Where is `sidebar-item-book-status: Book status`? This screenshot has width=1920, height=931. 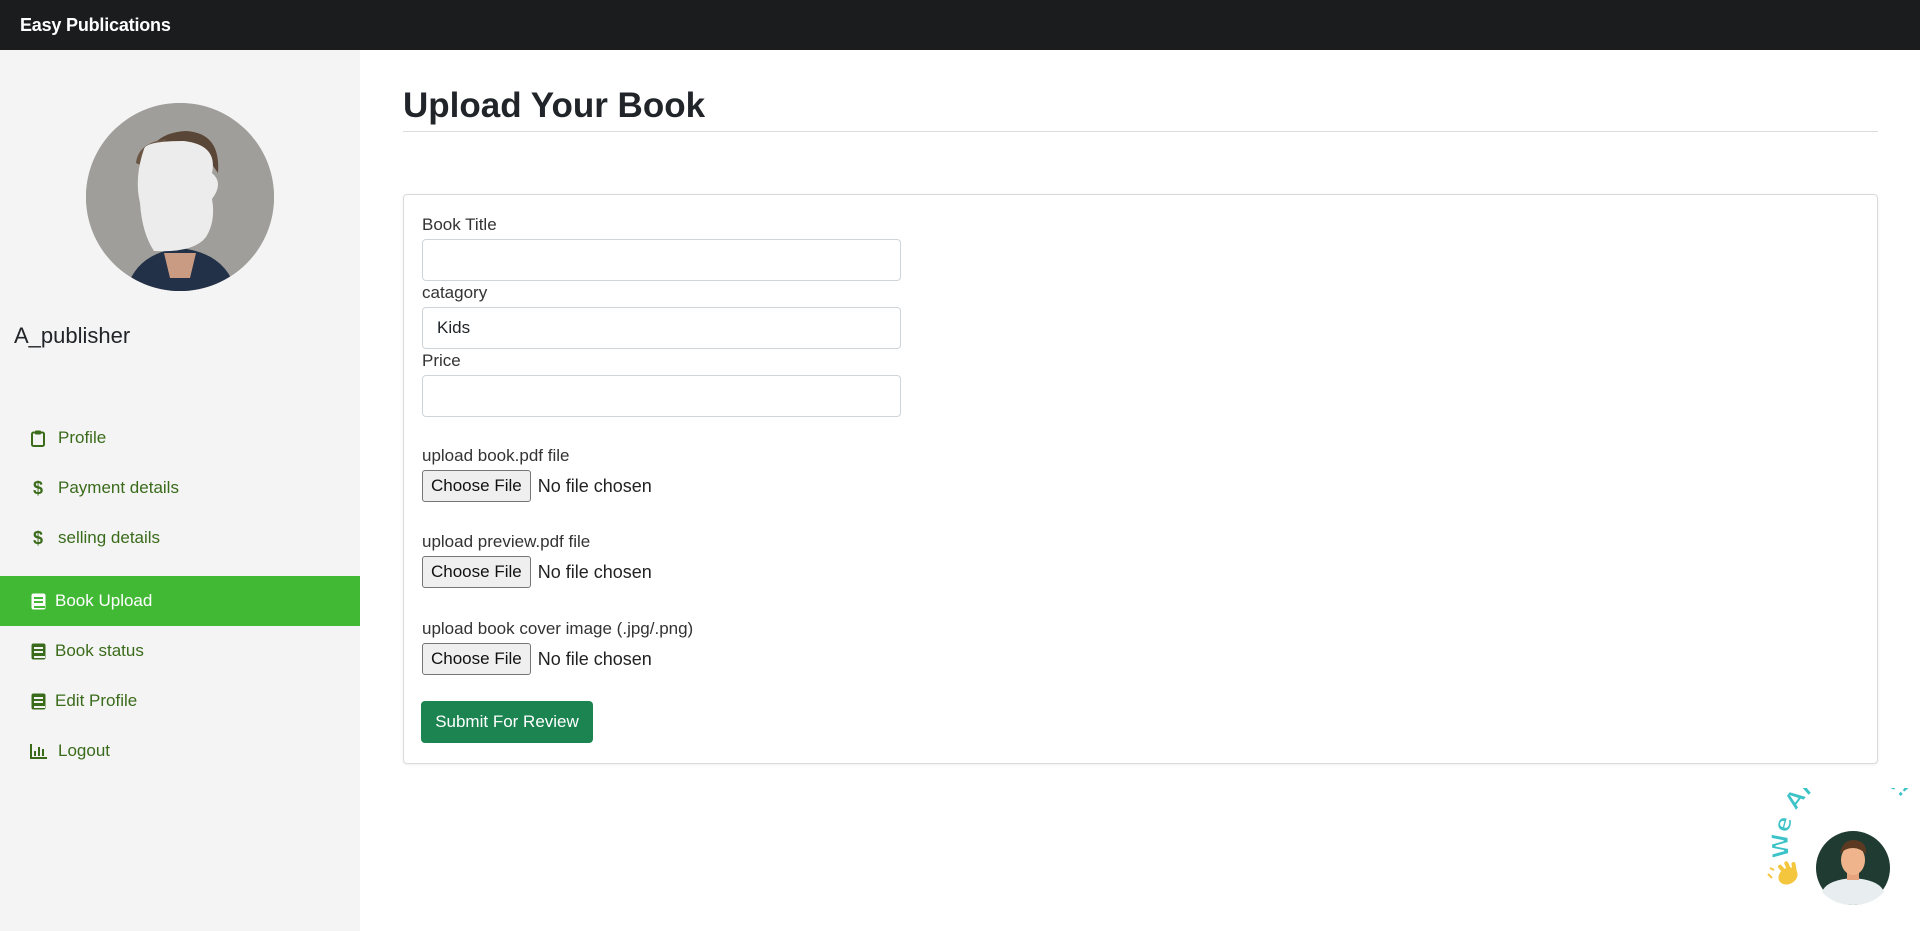
sidebar-item-book-status: Book status is located at coordinates (180, 651).